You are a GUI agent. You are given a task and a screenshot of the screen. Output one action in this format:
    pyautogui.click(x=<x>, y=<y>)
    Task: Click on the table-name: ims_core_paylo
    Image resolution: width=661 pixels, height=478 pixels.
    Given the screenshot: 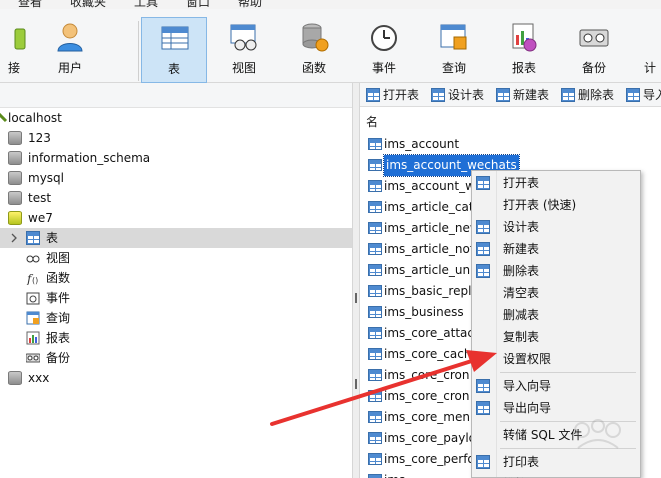 What is the action you would take?
    pyautogui.click(x=430, y=438)
    